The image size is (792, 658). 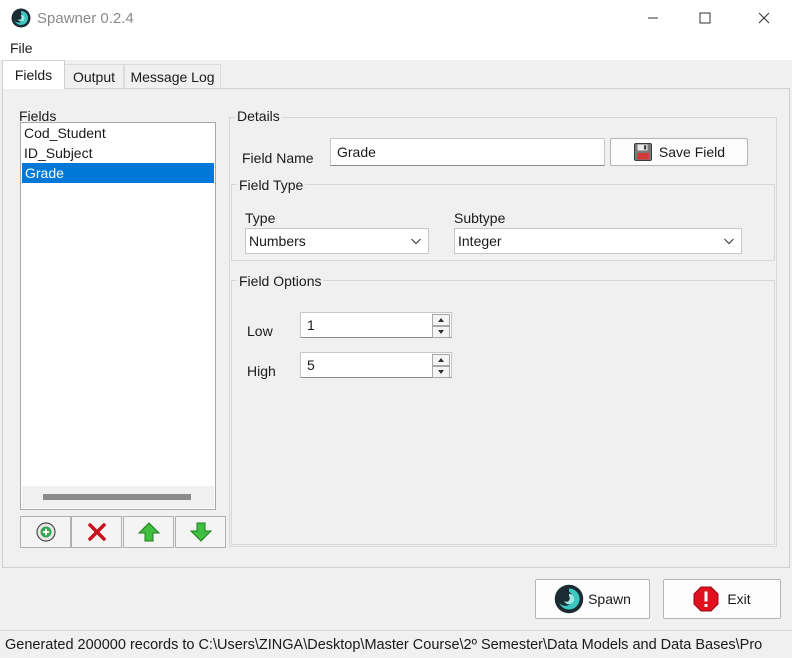 What do you see at coordinates (118, 133) in the screenshot?
I see `list-item: Cod_Student` at bounding box center [118, 133].